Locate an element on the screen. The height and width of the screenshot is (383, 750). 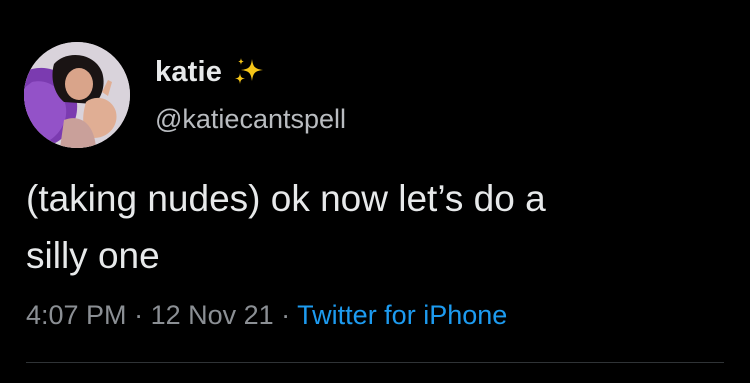
handle: @katiecantspell is located at coordinates (250, 119).